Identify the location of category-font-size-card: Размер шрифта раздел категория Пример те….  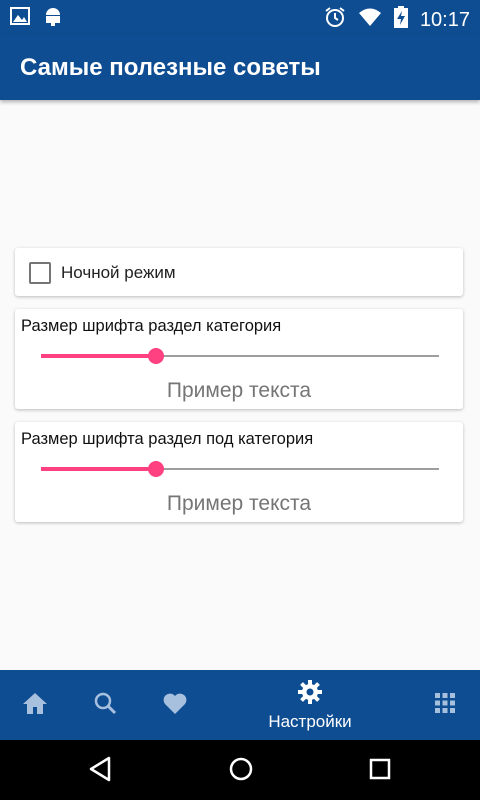
(239, 359).